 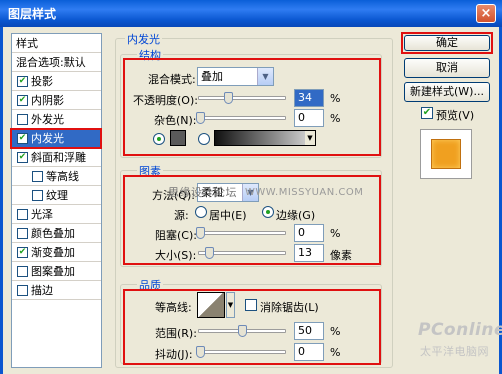 I want to click on noise-input: 0, so click(x=309, y=118).